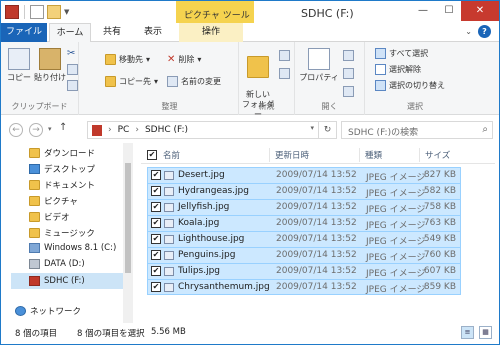 Image resolution: width=500 pixels, height=345 pixels. I want to click on new-folder-icon, so click(54, 12).